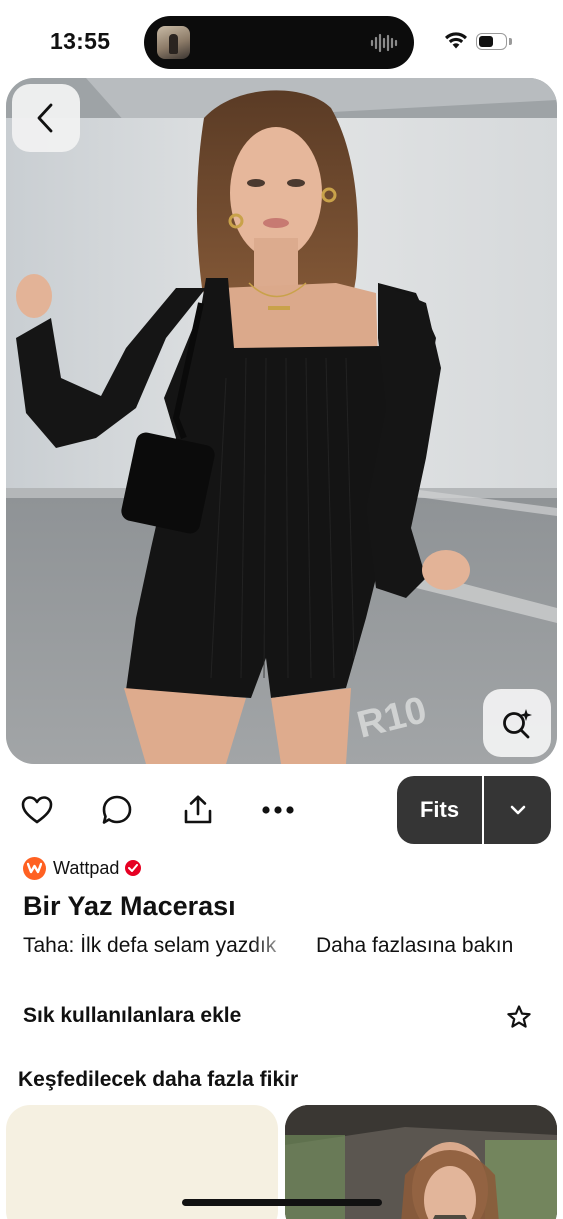 The height and width of the screenshot is (1219, 563). I want to click on fits-button-group: Fits, so click(474, 810).